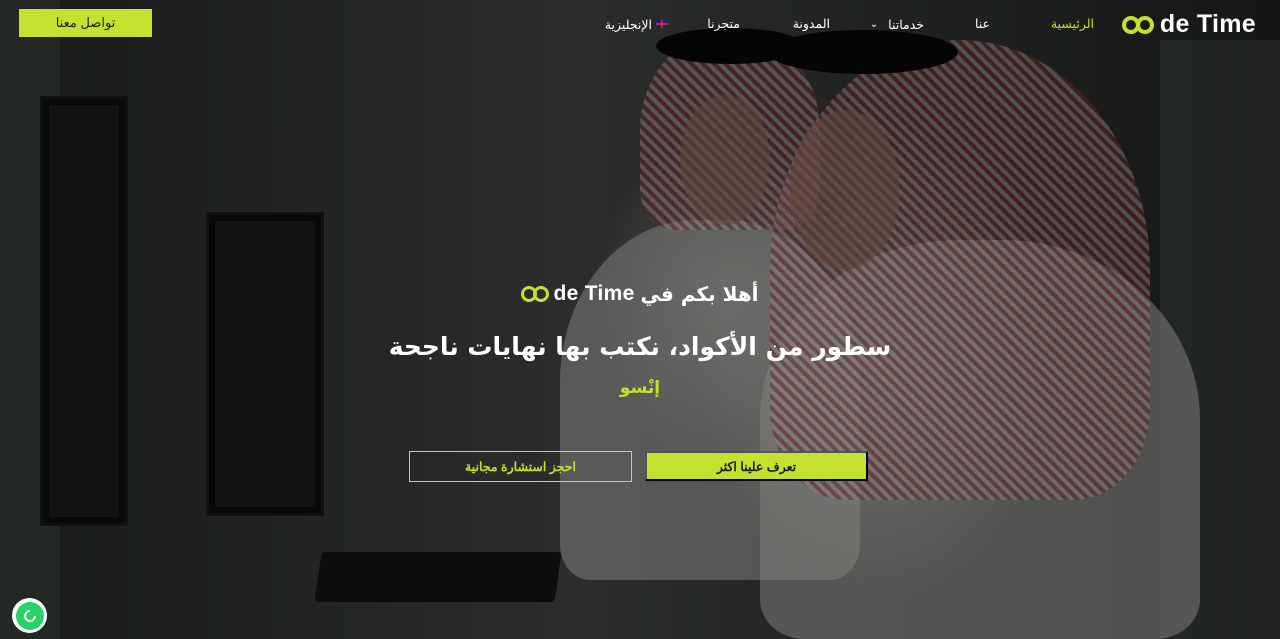 Image resolution: width=1280 pixels, height=639 pixels. What do you see at coordinates (85, 23) in the screenshot?
I see `contact-us-button: تواصل معنا` at bounding box center [85, 23].